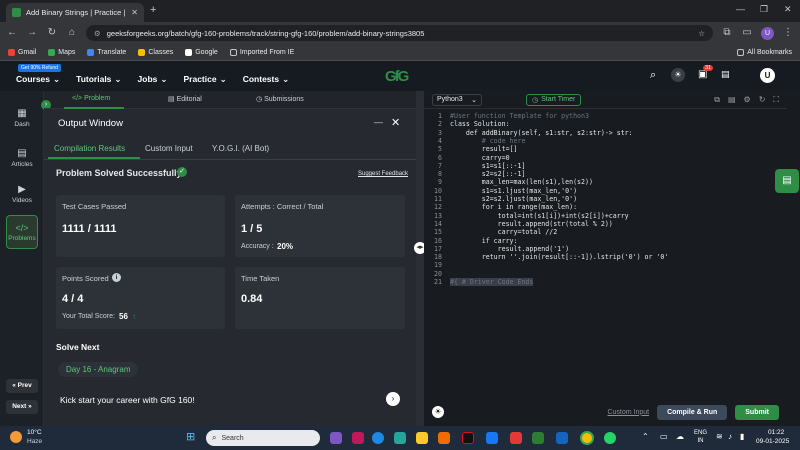 This screenshot has height=450, width=800. I want to click on app-icon-facebook, so click(492, 438).